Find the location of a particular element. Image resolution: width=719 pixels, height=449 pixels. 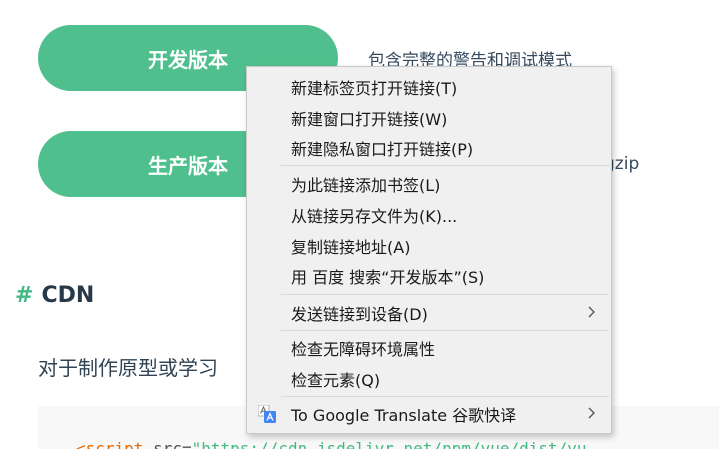

menu-item-label: 新建窗口打开链接(W) is located at coordinates (369, 119).